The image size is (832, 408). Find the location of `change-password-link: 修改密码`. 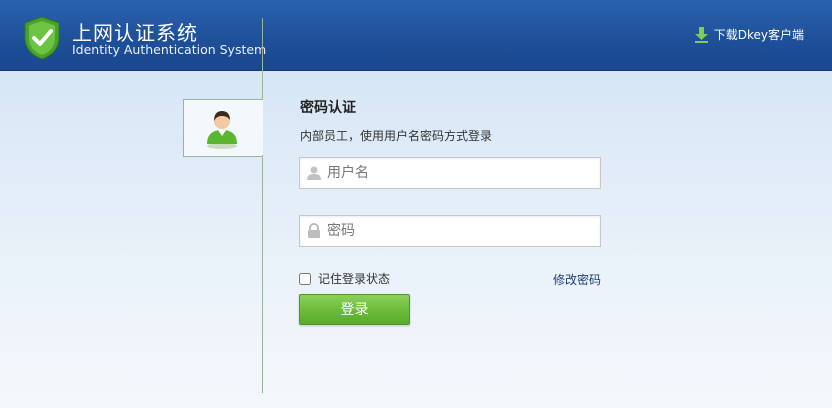

change-password-link: 修改密码 is located at coordinates (577, 279).